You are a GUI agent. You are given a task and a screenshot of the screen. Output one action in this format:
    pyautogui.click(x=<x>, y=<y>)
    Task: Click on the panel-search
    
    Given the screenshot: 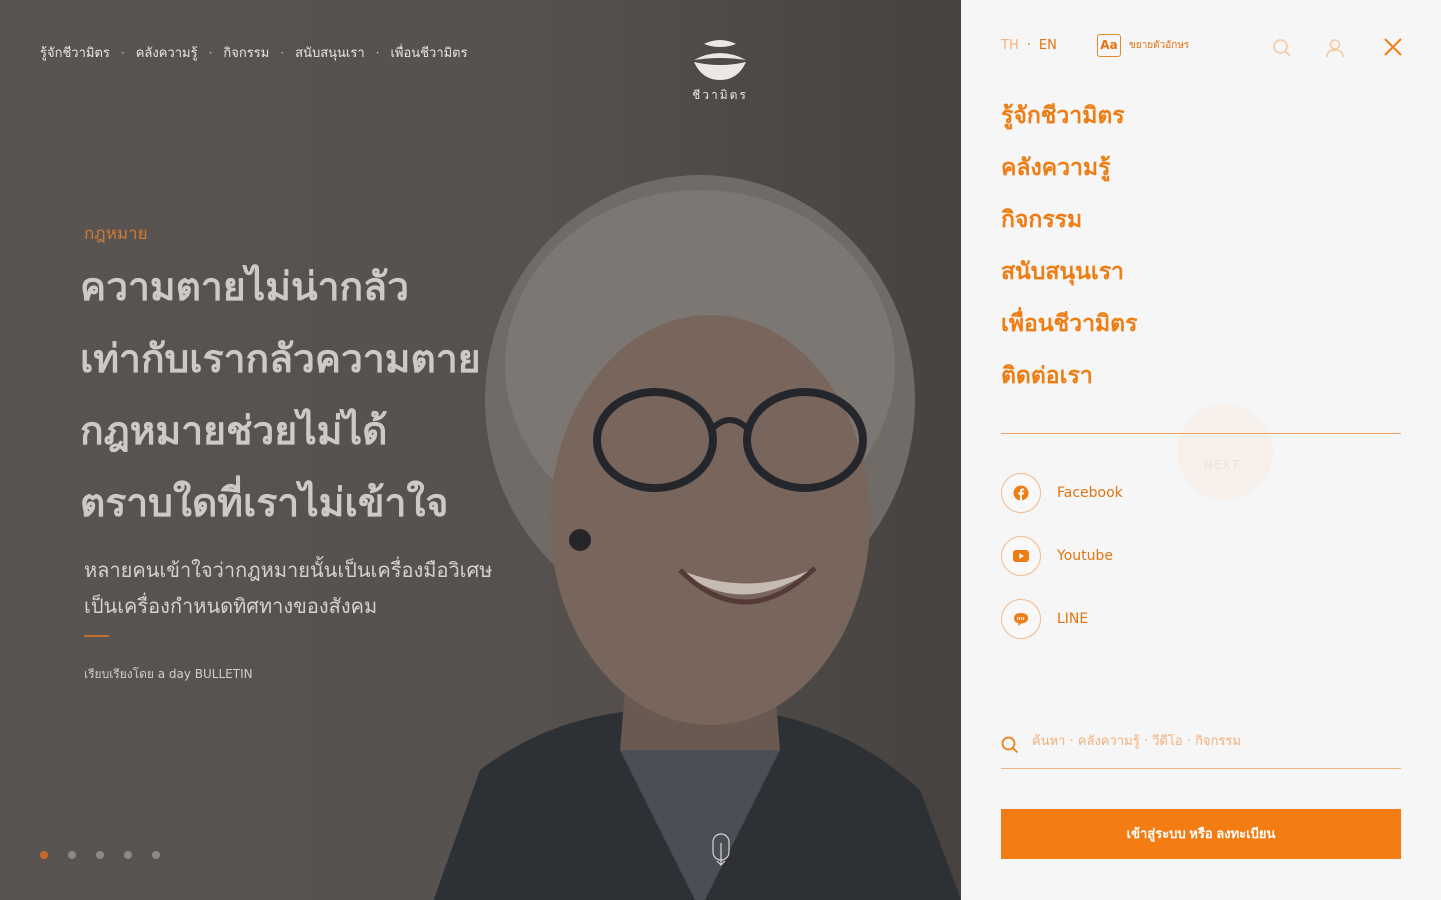 What is the action you would take?
    pyautogui.click(x=1201, y=748)
    